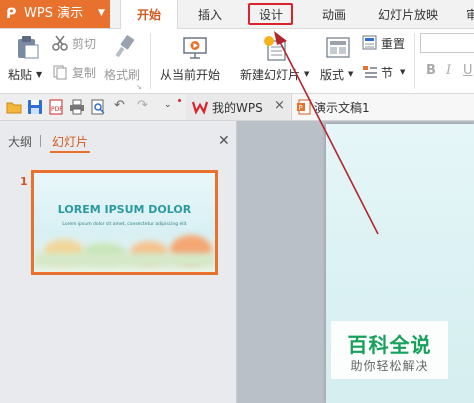 The width and height of the screenshot is (474, 403). I want to click on format-painter-icon, so click(125, 46).